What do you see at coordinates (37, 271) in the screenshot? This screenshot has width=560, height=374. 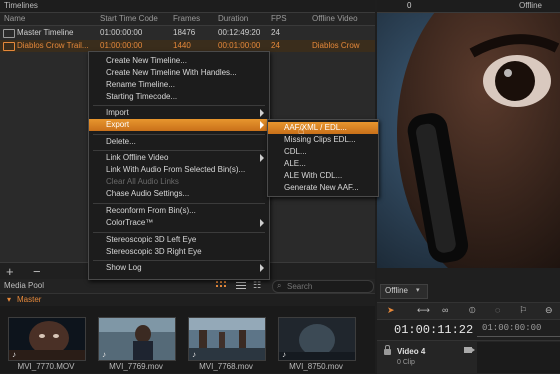 I see `remove-timeline-button: −` at bounding box center [37, 271].